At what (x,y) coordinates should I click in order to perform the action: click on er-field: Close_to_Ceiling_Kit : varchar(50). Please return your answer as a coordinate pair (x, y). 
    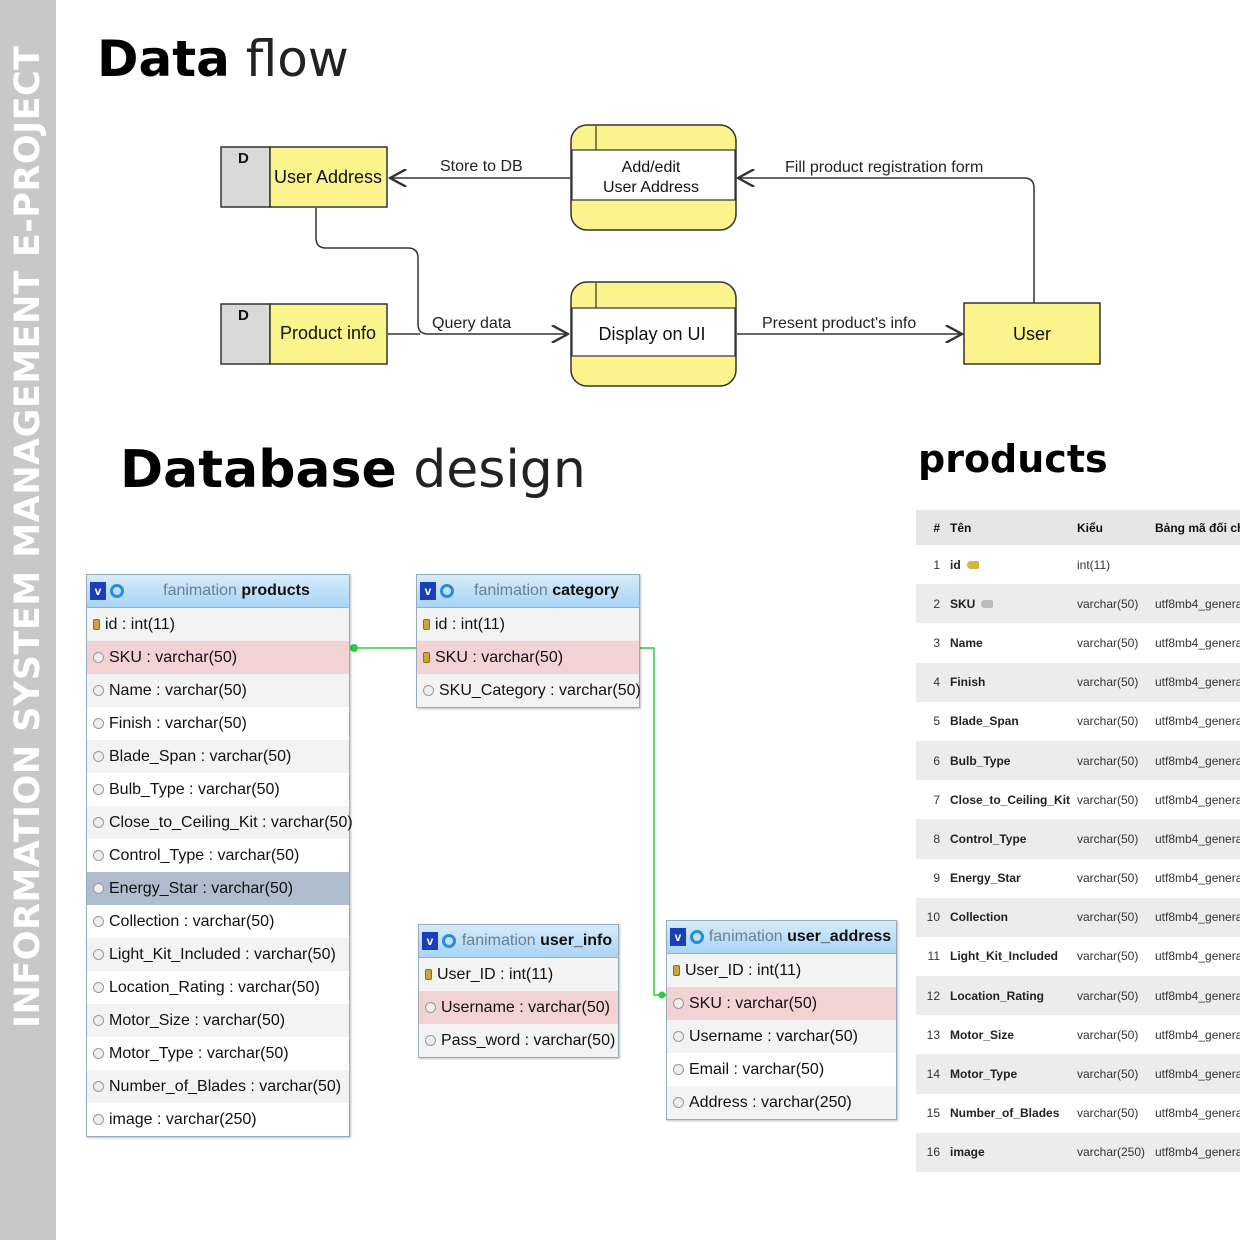
    Looking at the image, I should click on (220, 822).